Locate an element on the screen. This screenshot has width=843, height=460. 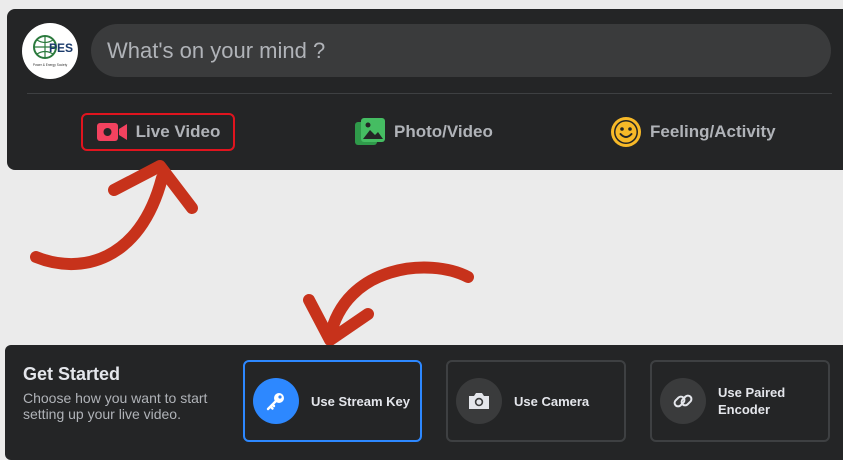
live-video-label: Live Video is located at coordinates (178, 131).